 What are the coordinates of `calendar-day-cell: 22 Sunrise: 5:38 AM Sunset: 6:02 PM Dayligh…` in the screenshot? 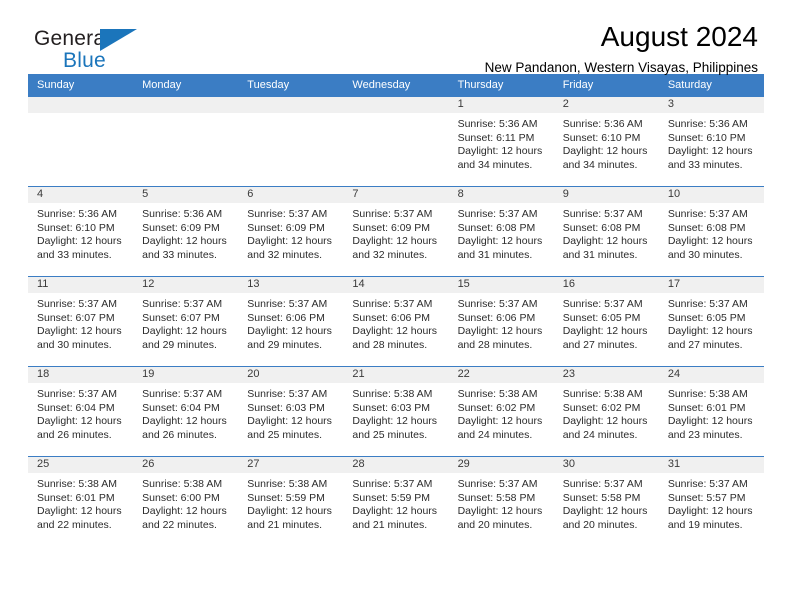 It's located at (501, 411).